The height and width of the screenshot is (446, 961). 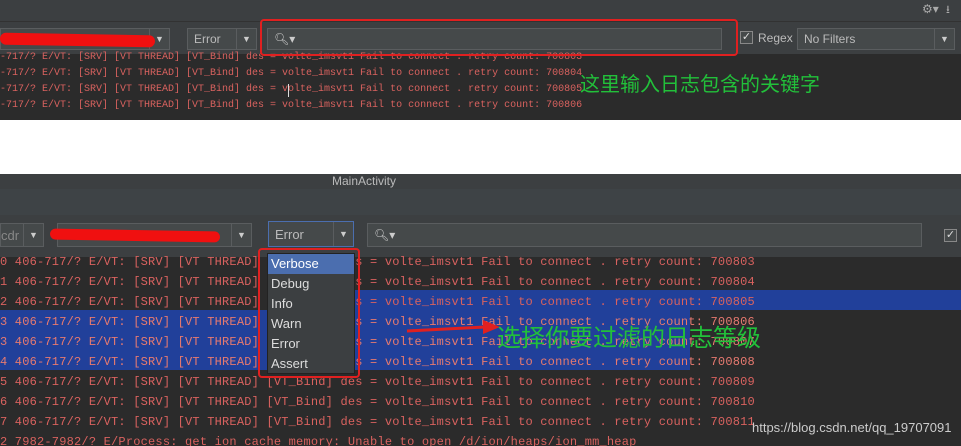 What do you see at coordinates (700, 85) in the screenshot?
I see `search-annotation: 这里输入日志包含的关键字` at bounding box center [700, 85].